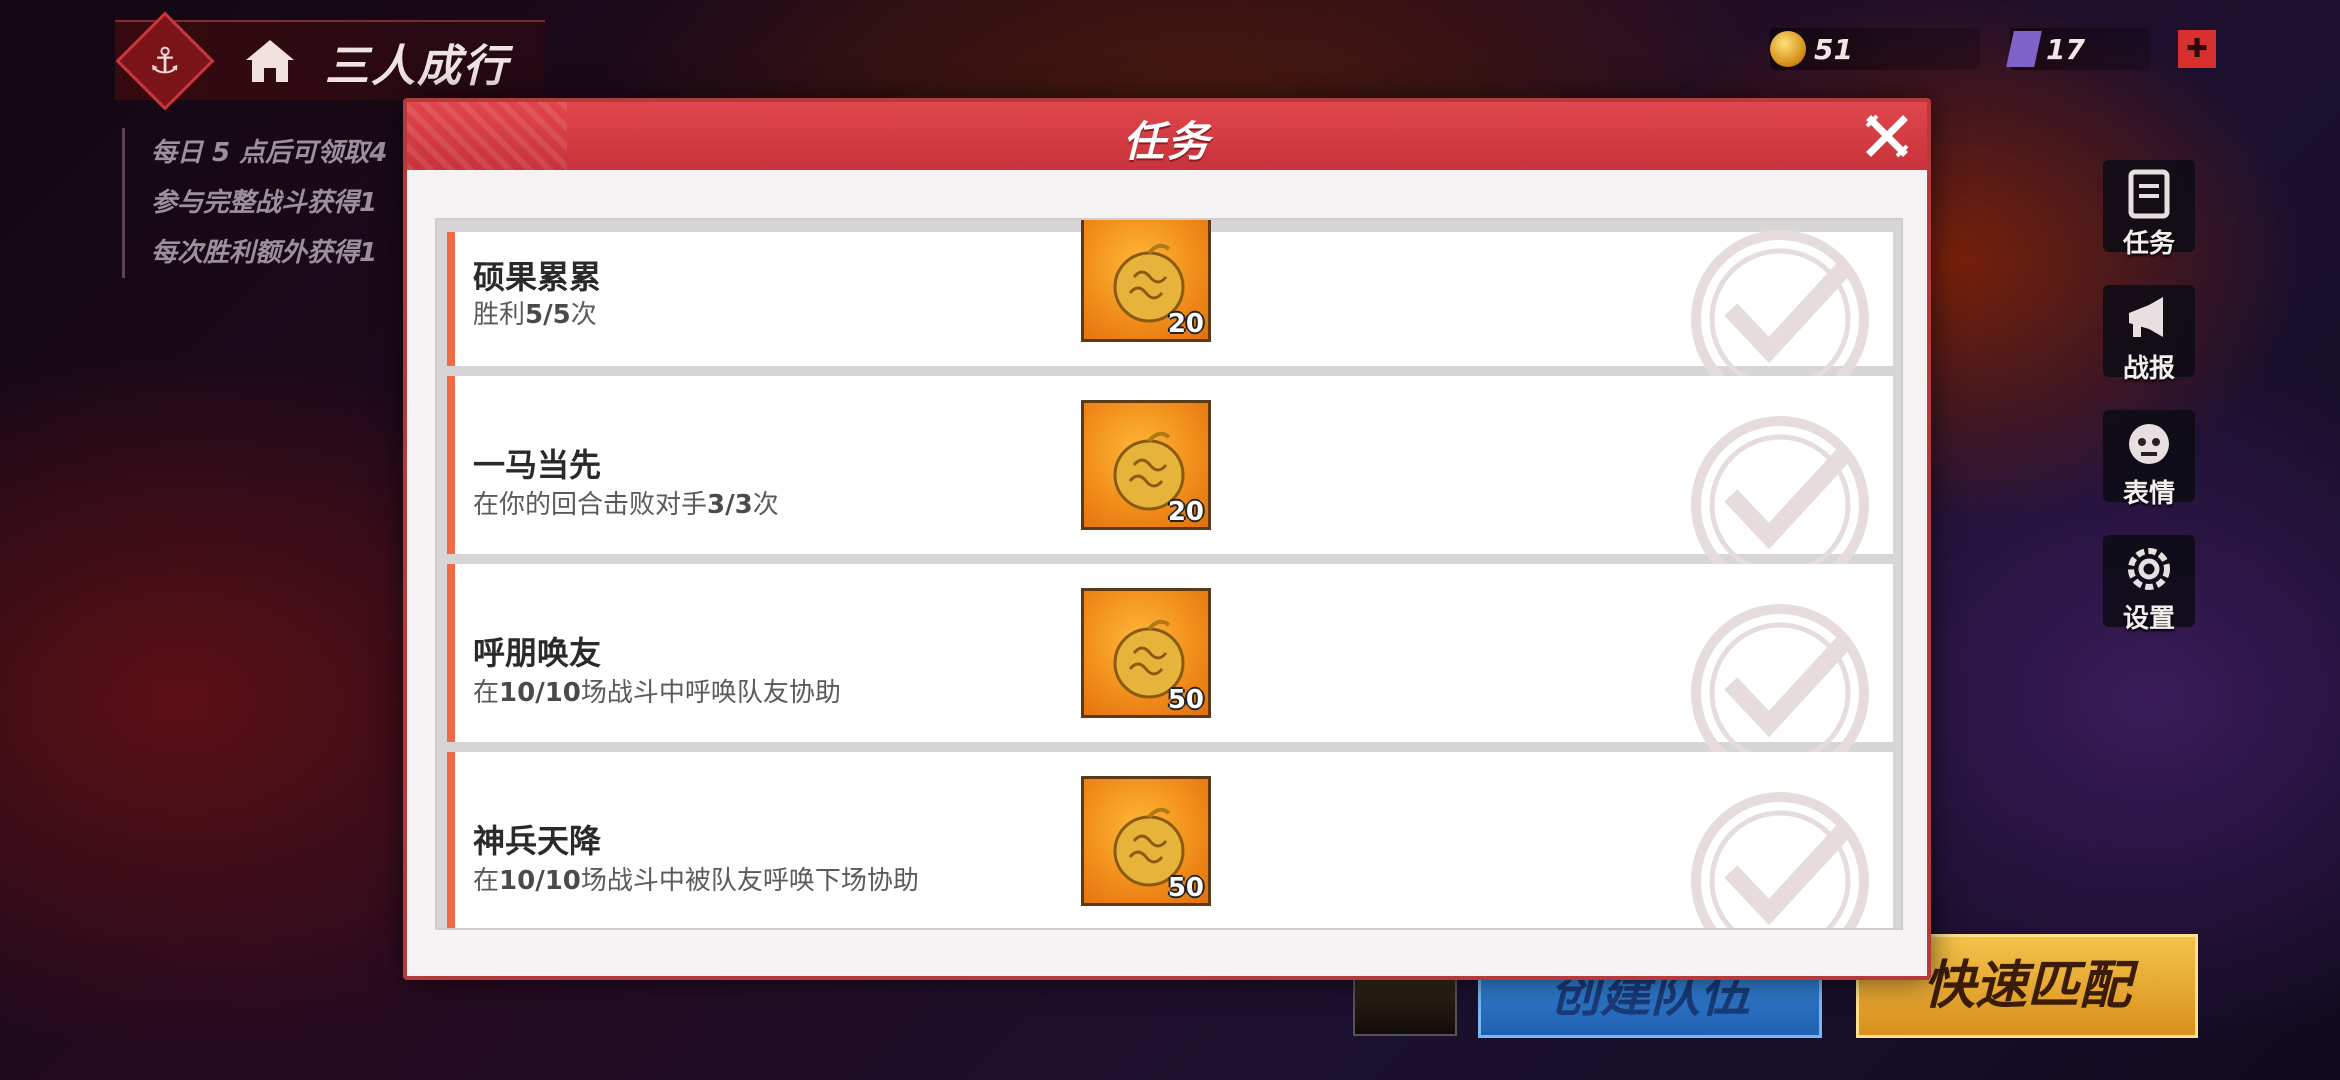 This screenshot has height=1080, width=2340. What do you see at coordinates (2146, 317) in the screenshot?
I see `megaphone-icon` at bounding box center [2146, 317].